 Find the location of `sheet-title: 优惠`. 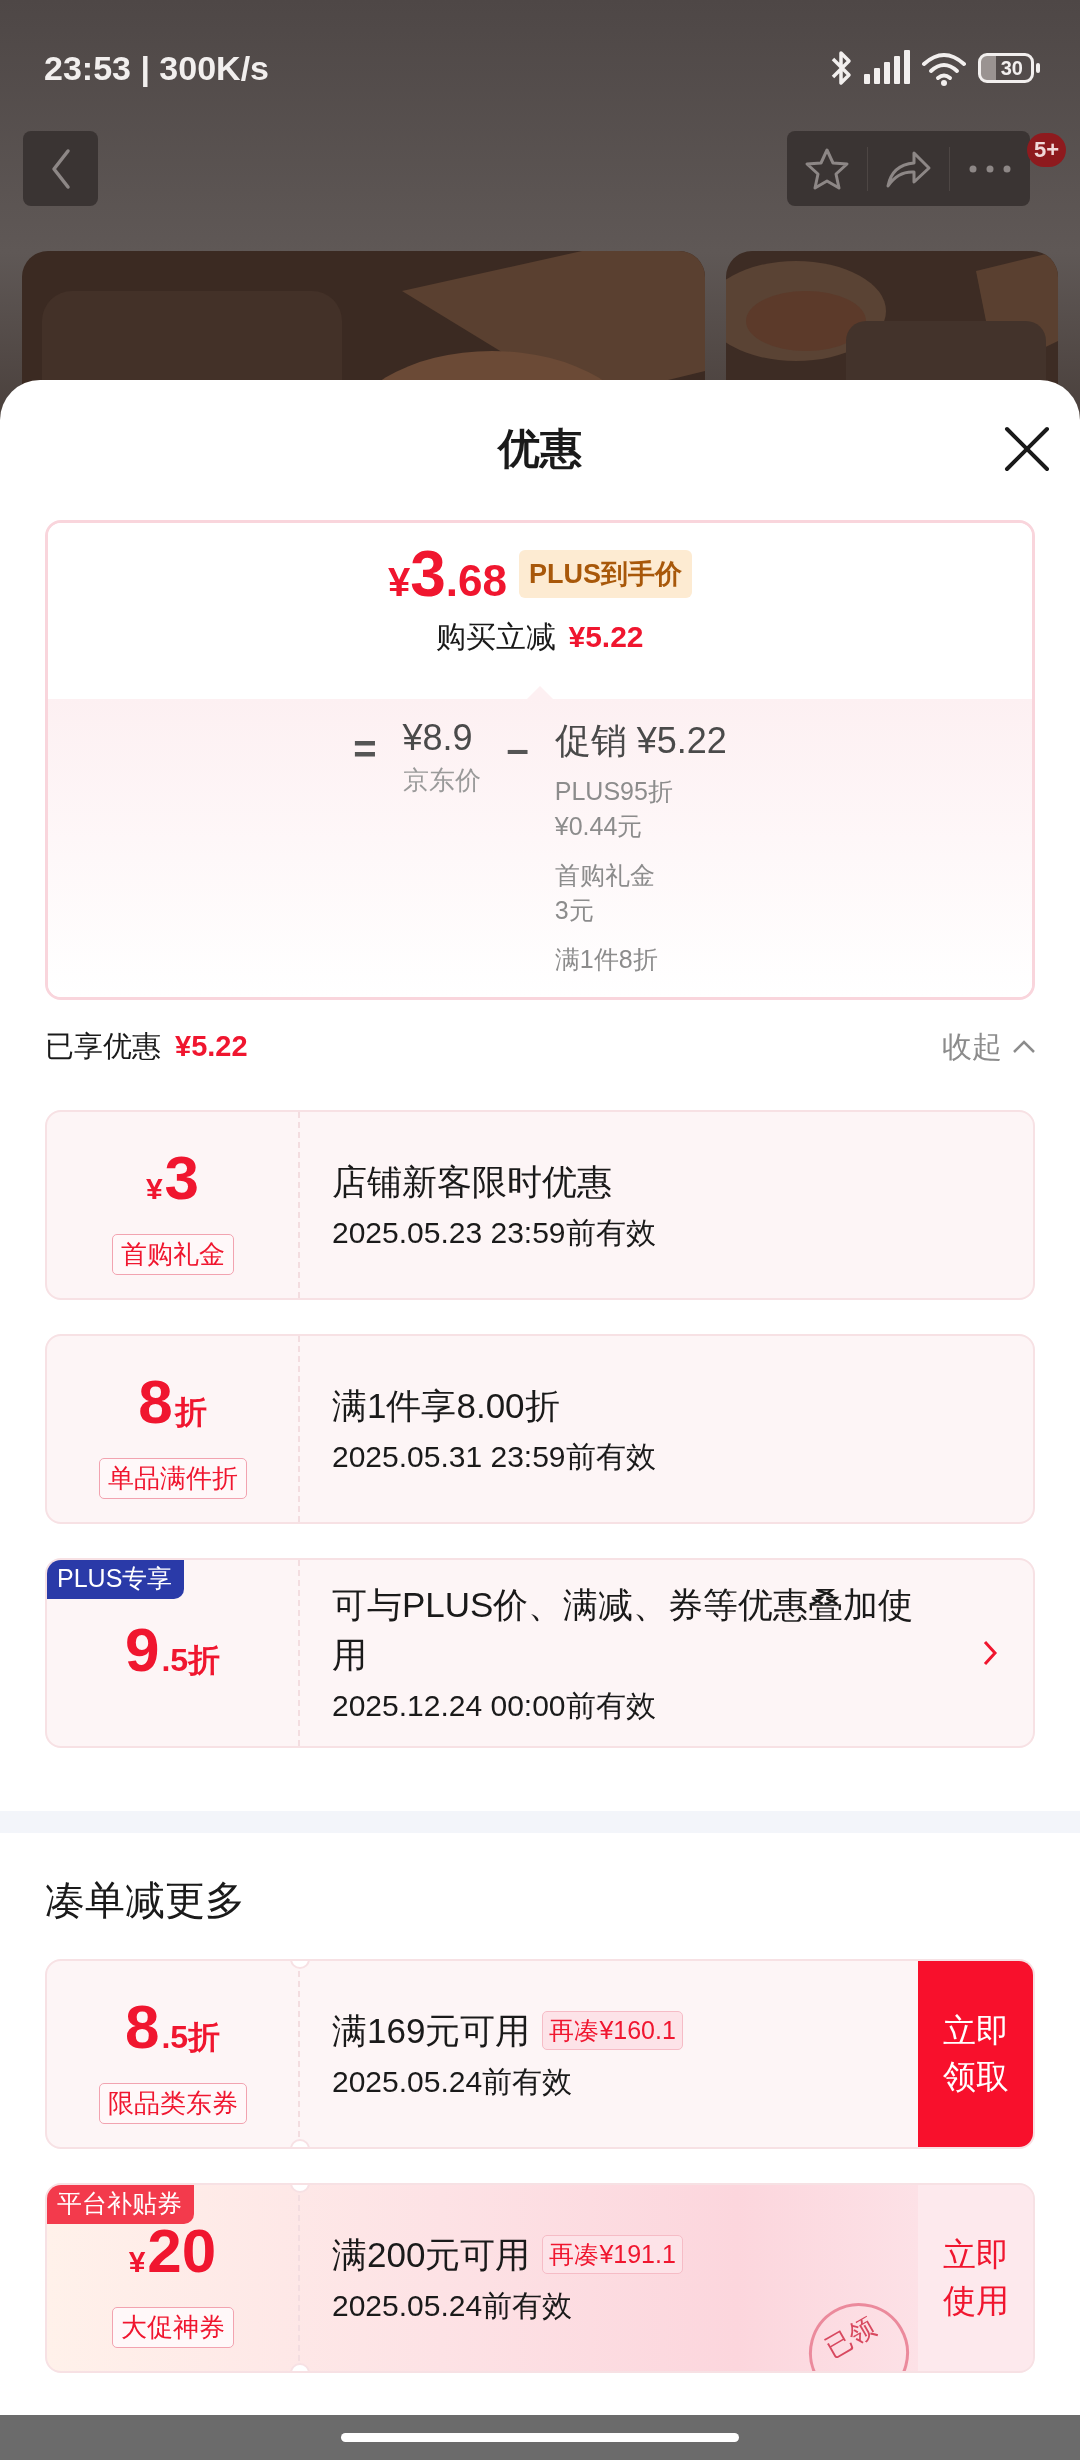

sheet-title: 优惠 is located at coordinates (540, 449).